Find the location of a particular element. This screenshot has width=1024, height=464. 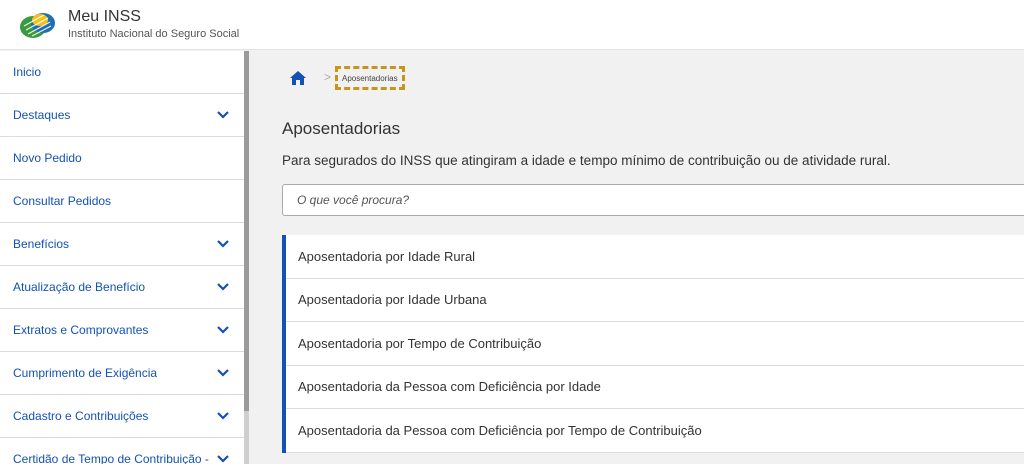

sidebar-item-destaques: Destaques is located at coordinates (122, 115).